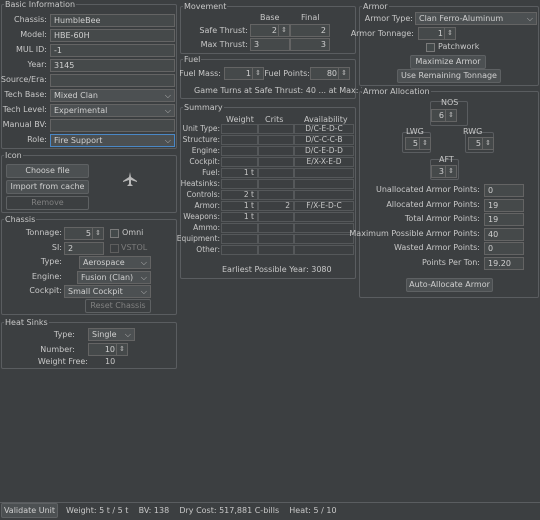 The width and height of the screenshot is (540, 520). What do you see at coordinates (108, 349) in the screenshot?
I see `hs-number-stepper: 10 ⇕` at bounding box center [108, 349].